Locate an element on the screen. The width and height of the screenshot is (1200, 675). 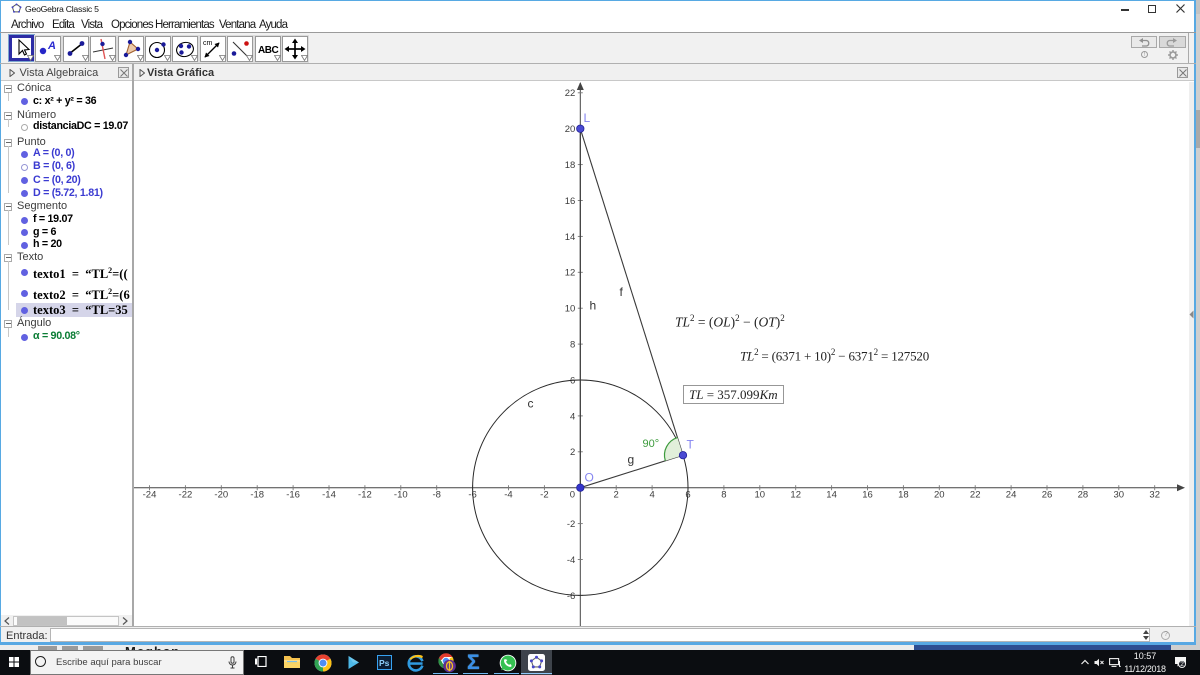
svg-text: 0 is located at coordinates (572, 495).